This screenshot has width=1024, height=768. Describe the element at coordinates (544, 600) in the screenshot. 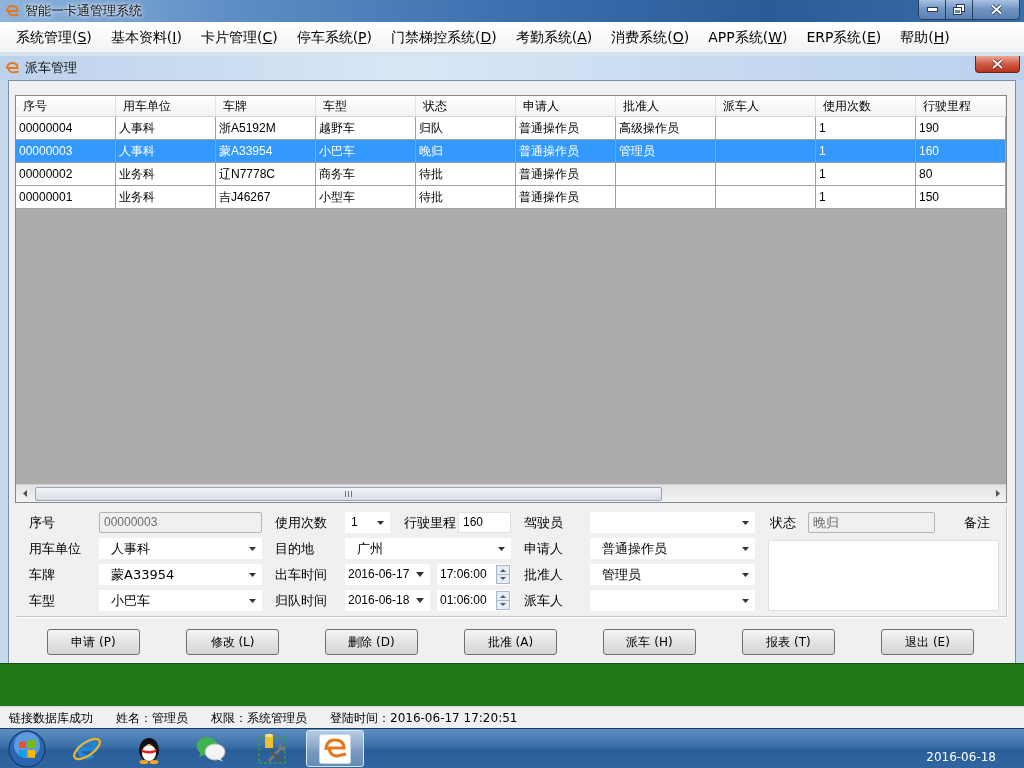

I see `field-label: 派车人` at that location.